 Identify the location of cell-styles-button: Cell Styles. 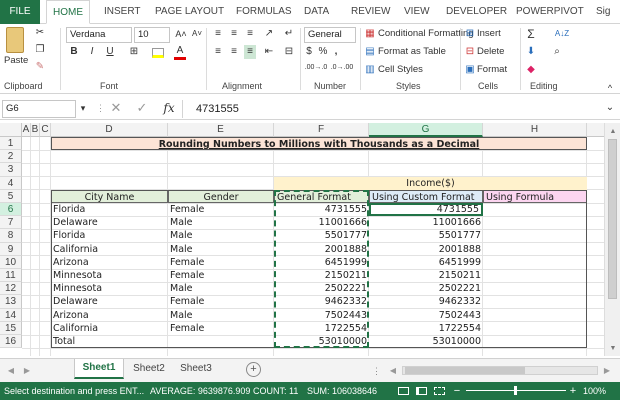
(400, 70).